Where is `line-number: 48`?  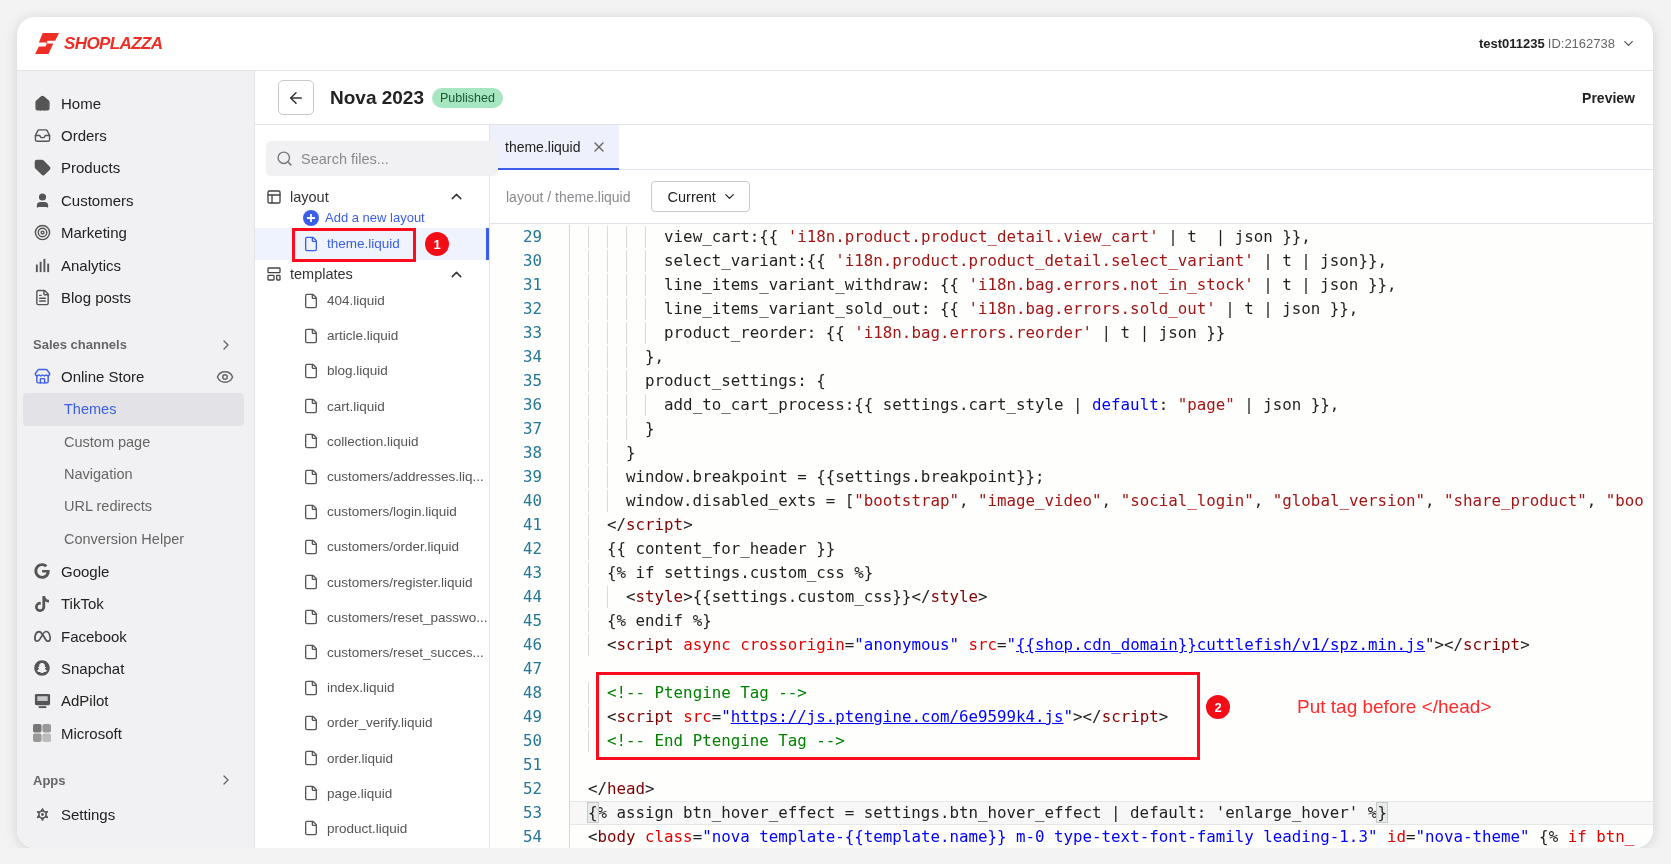
line-number: 48 is located at coordinates (530, 693).